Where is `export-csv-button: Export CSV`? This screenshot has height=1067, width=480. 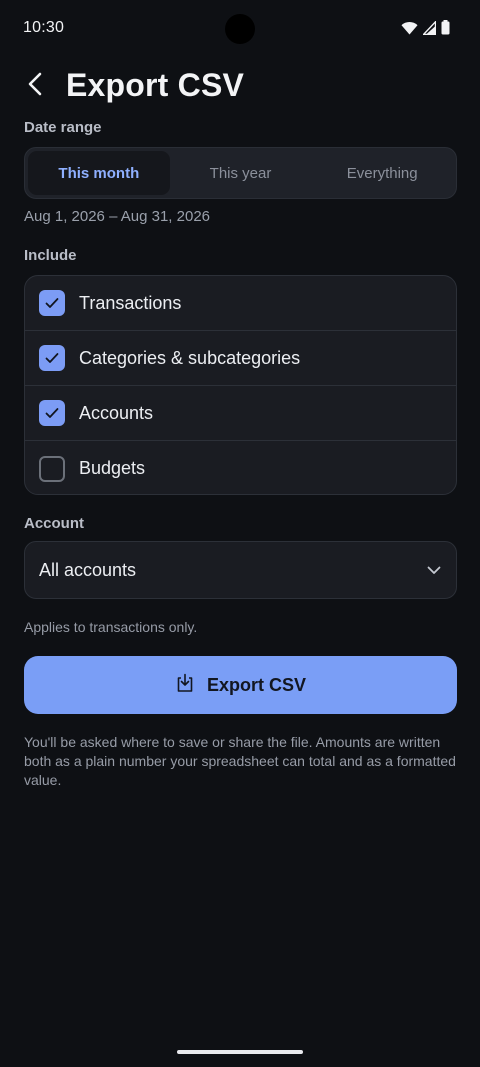 export-csv-button: Export CSV is located at coordinates (240, 685).